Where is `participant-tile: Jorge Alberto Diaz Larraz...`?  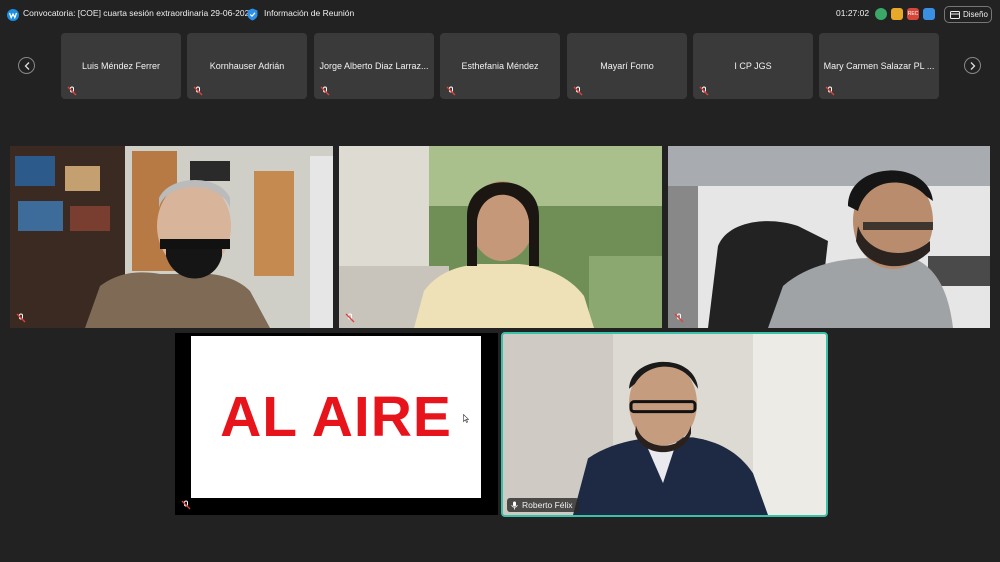 participant-tile: Jorge Alberto Diaz Larraz... is located at coordinates (374, 66).